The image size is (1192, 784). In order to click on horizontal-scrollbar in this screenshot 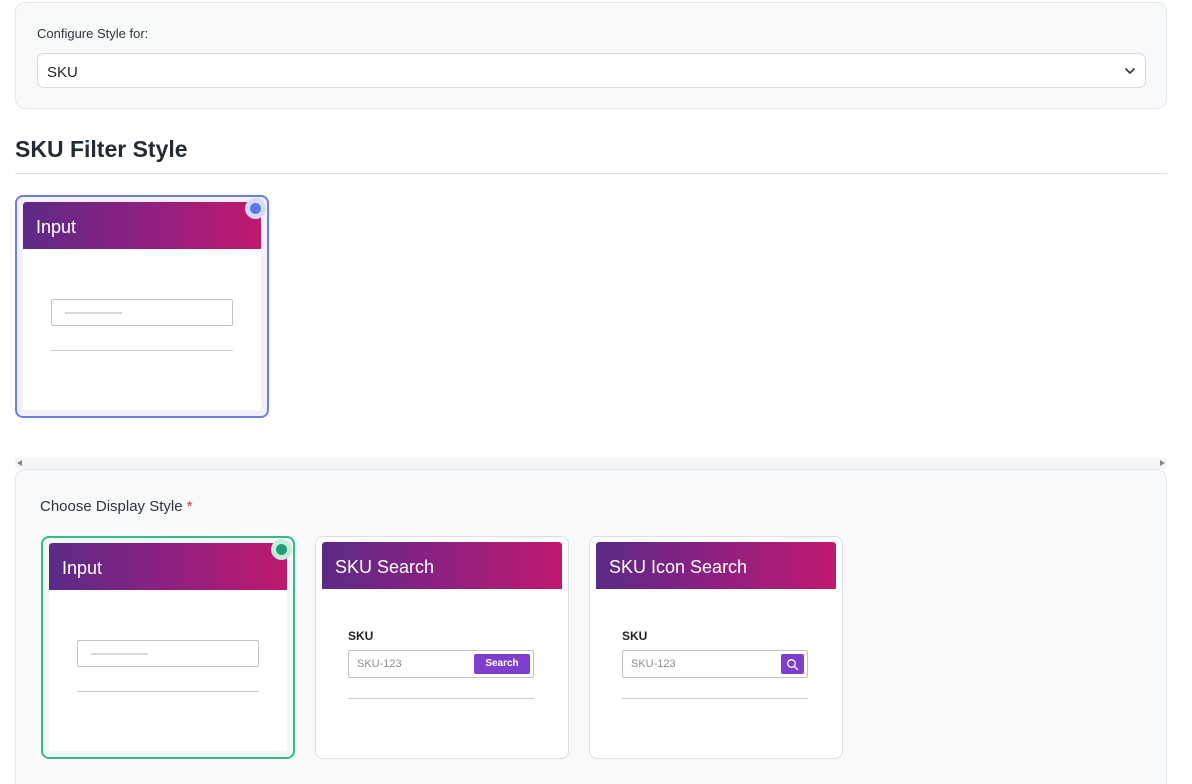, I will do `click(591, 463)`.